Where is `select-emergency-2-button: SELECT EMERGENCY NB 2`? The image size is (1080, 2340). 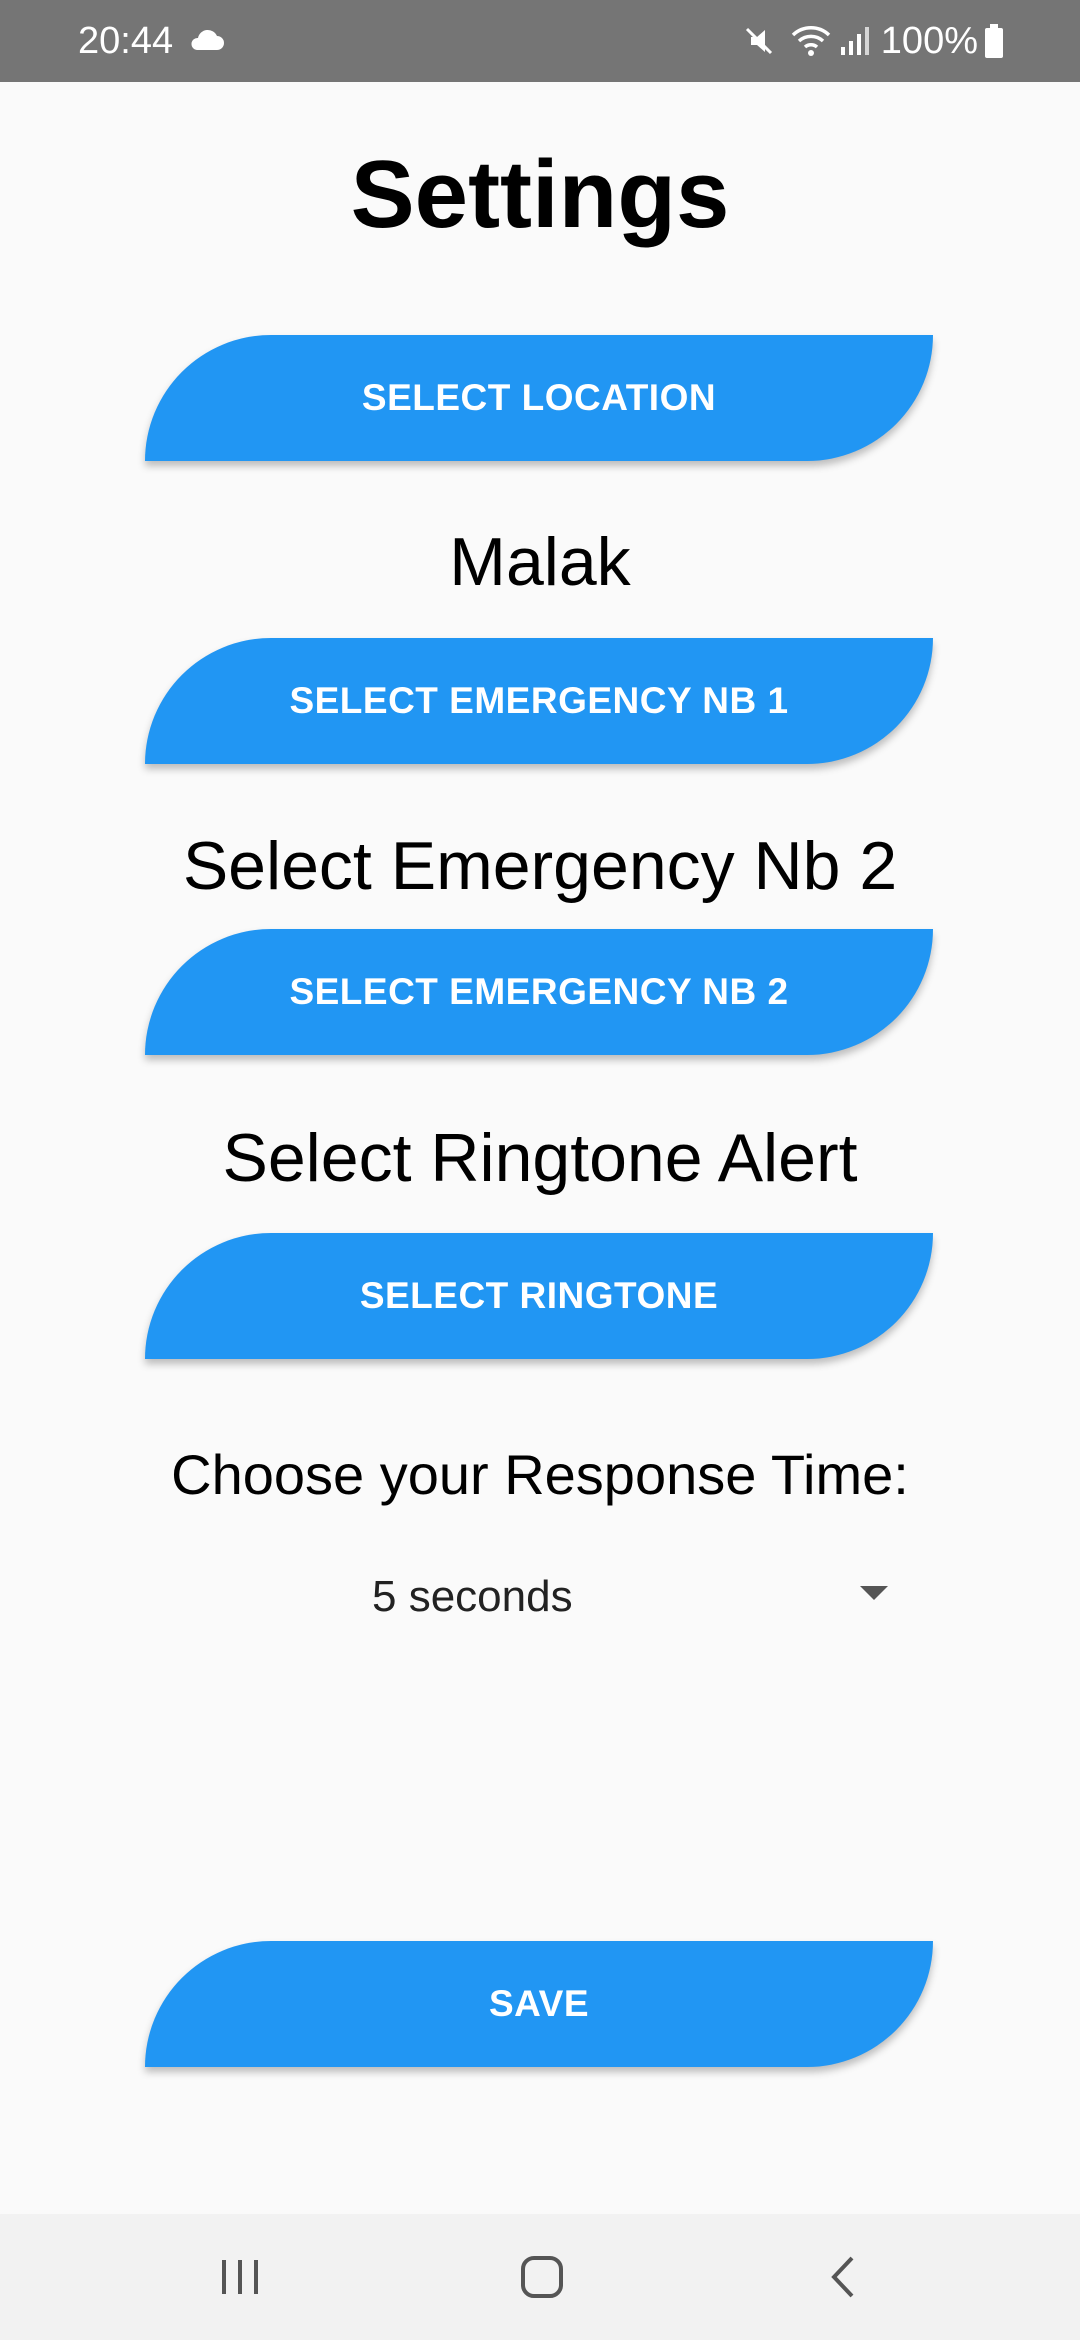 select-emergency-2-button: SELECT EMERGENCY NB 2 is located at coordinates (539, 992).